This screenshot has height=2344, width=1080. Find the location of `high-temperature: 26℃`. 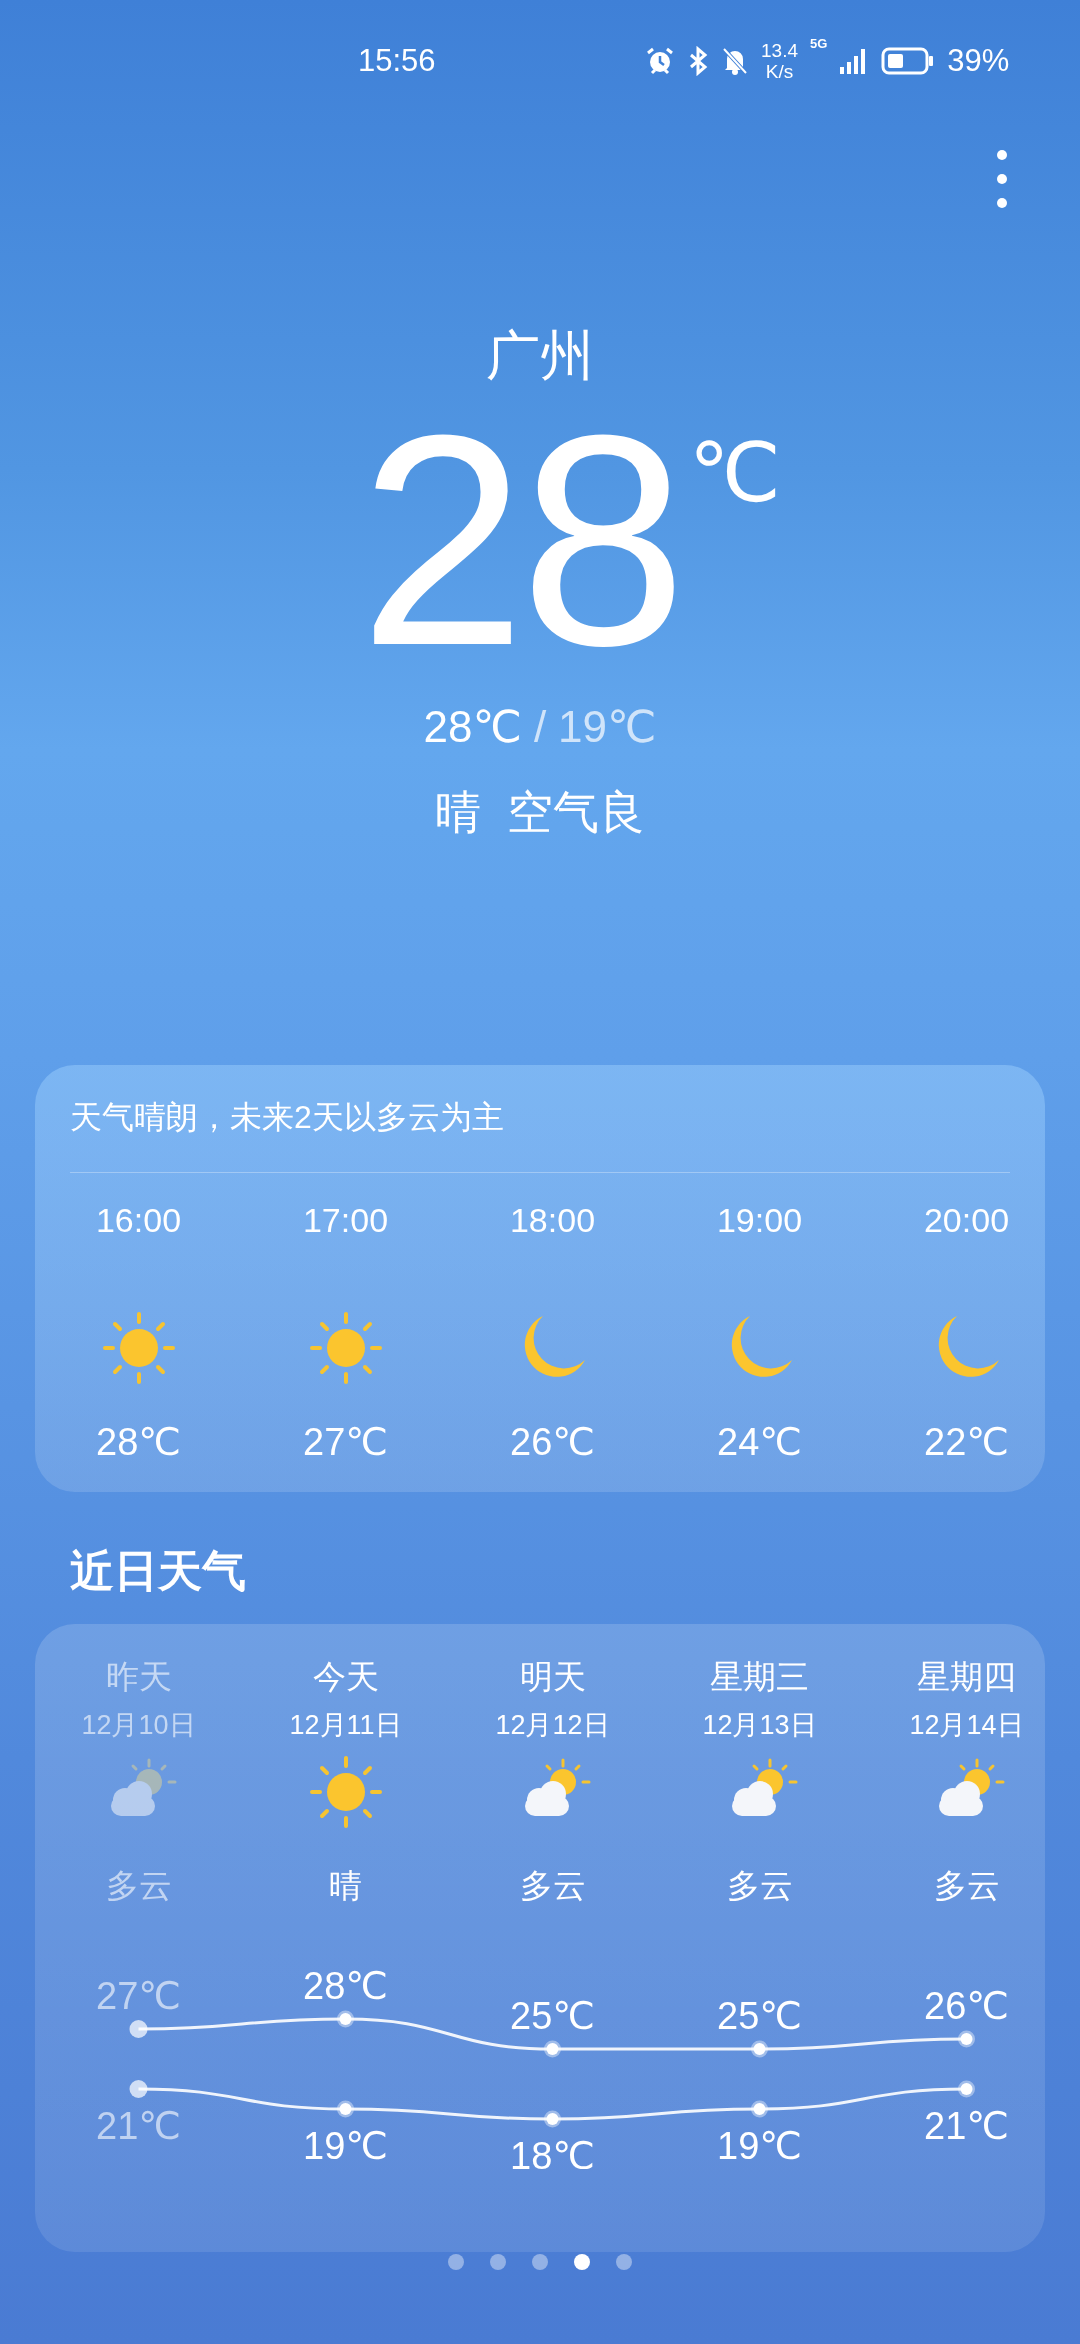

high-temperature: 26℃ is located at coordinates (966, 2006).